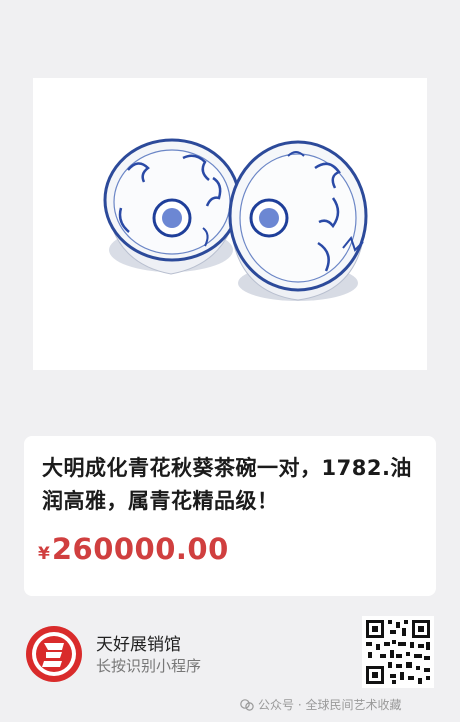  Describe the element at coordinates (138, 642) in the screenshot. I see `shop-name: 天好展销馆` at that location.